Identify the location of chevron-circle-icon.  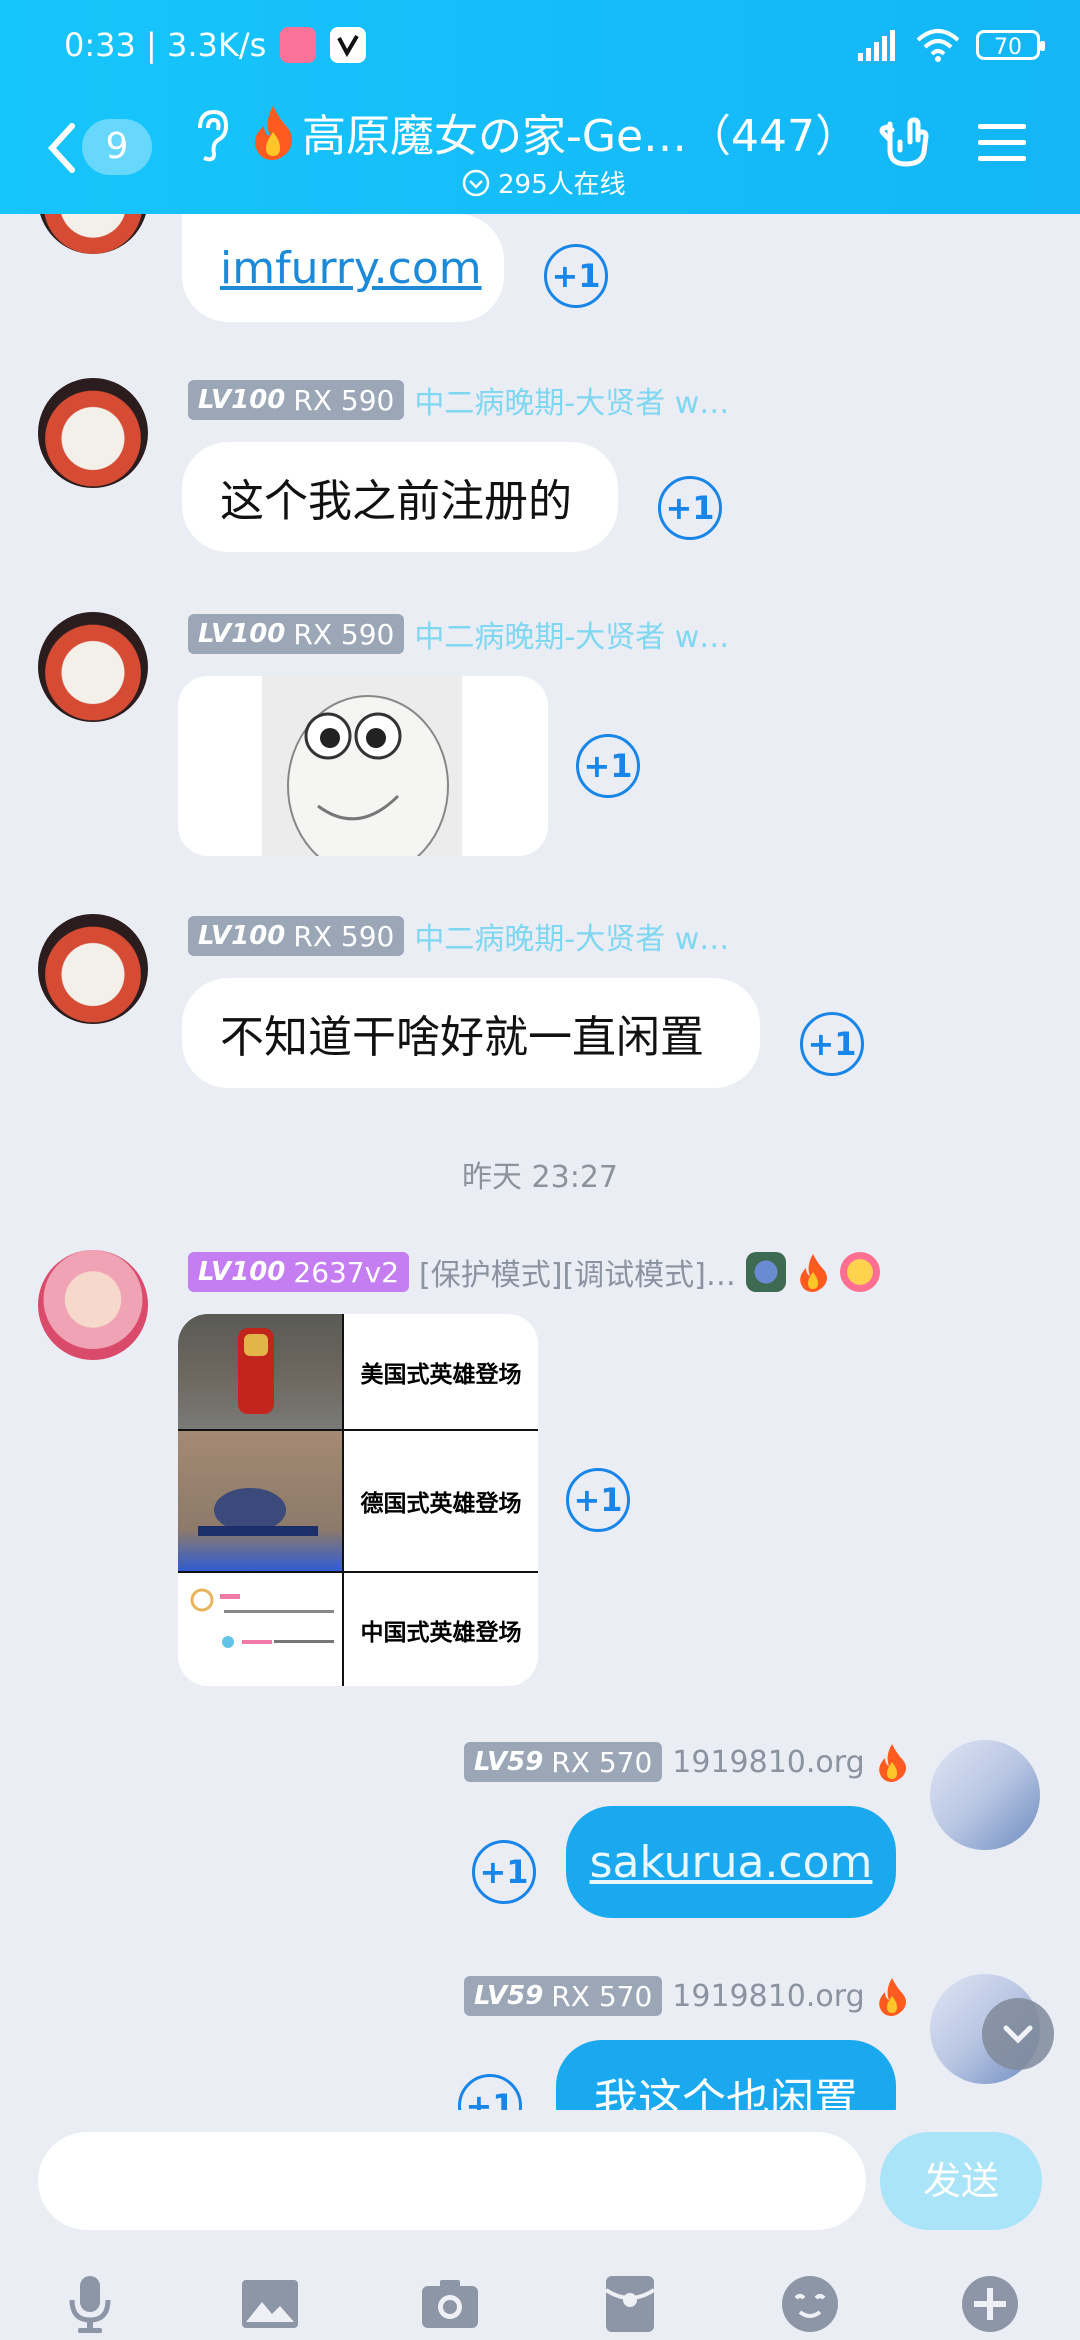
(476, 182).